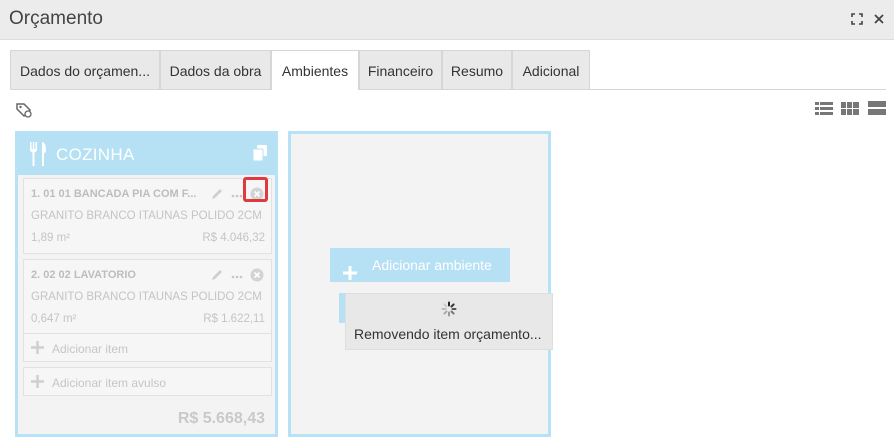  What do you see at coordinates (879, 19) in the screenshot?
I see `close-icon` at bounding box center [879, 19].